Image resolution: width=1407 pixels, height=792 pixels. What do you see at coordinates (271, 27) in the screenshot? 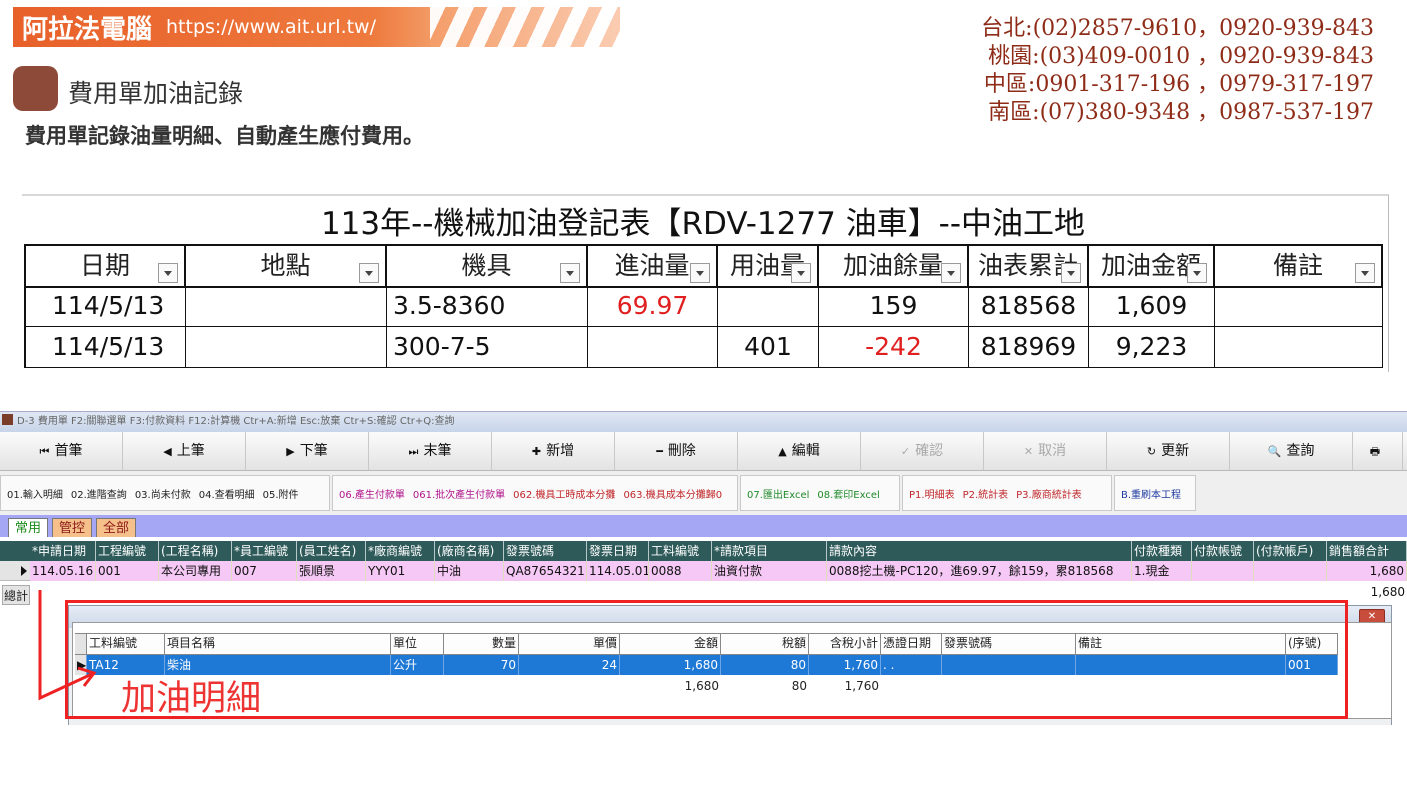
I see `brand-url: https://www.ait.url.tw/` at bounding box center [271, 27].